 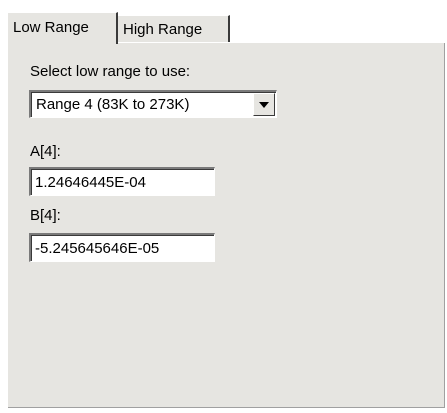 I want to click on b-coefficient-field, so click(x=122, y=247).